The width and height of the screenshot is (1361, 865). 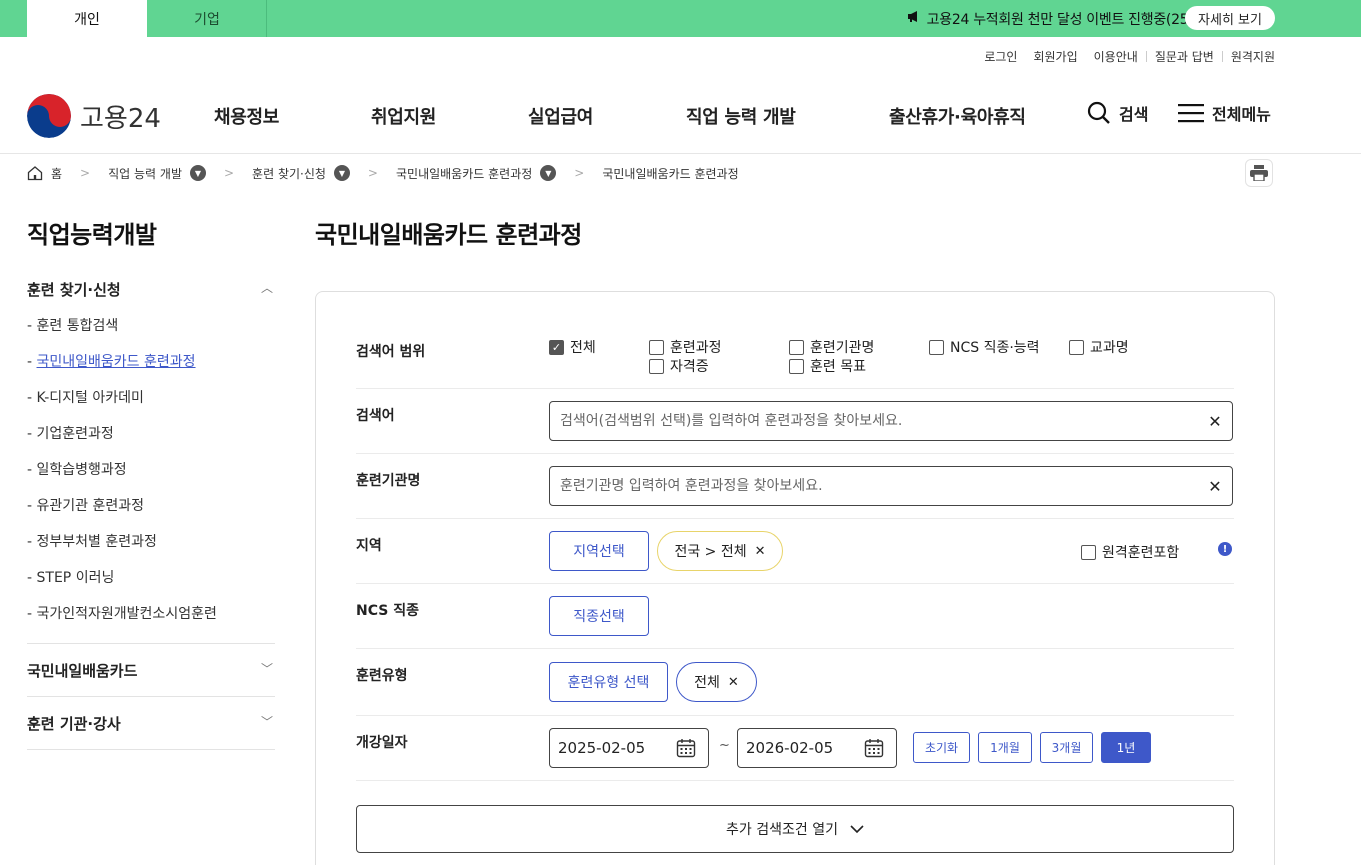 I want to click on more-conditions-button: 추가 검색조건 열기, so click(x=795, y=829).